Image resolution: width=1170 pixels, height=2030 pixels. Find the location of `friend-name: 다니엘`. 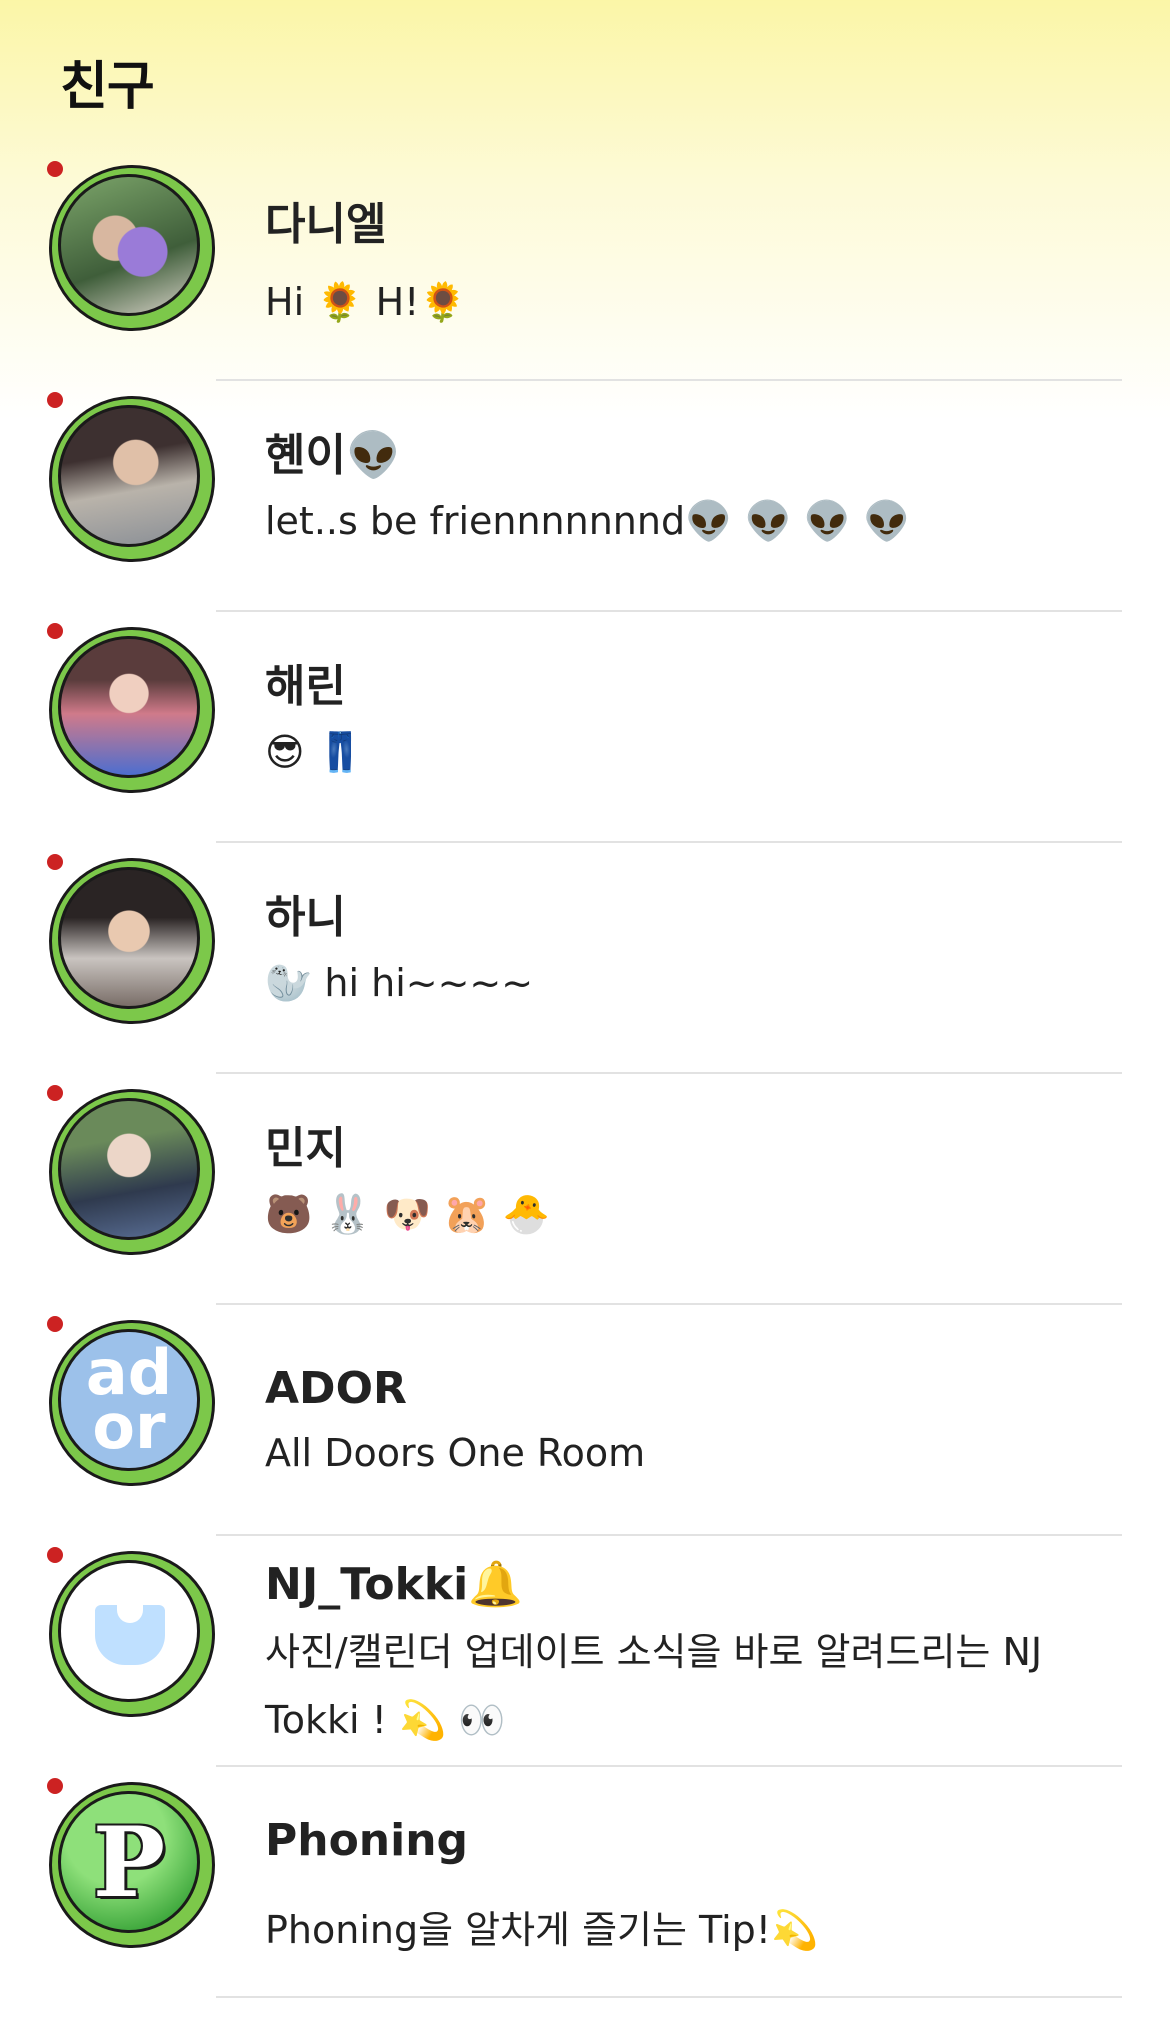

friend-name: 다니엘 is located at coordinates (326, 224).